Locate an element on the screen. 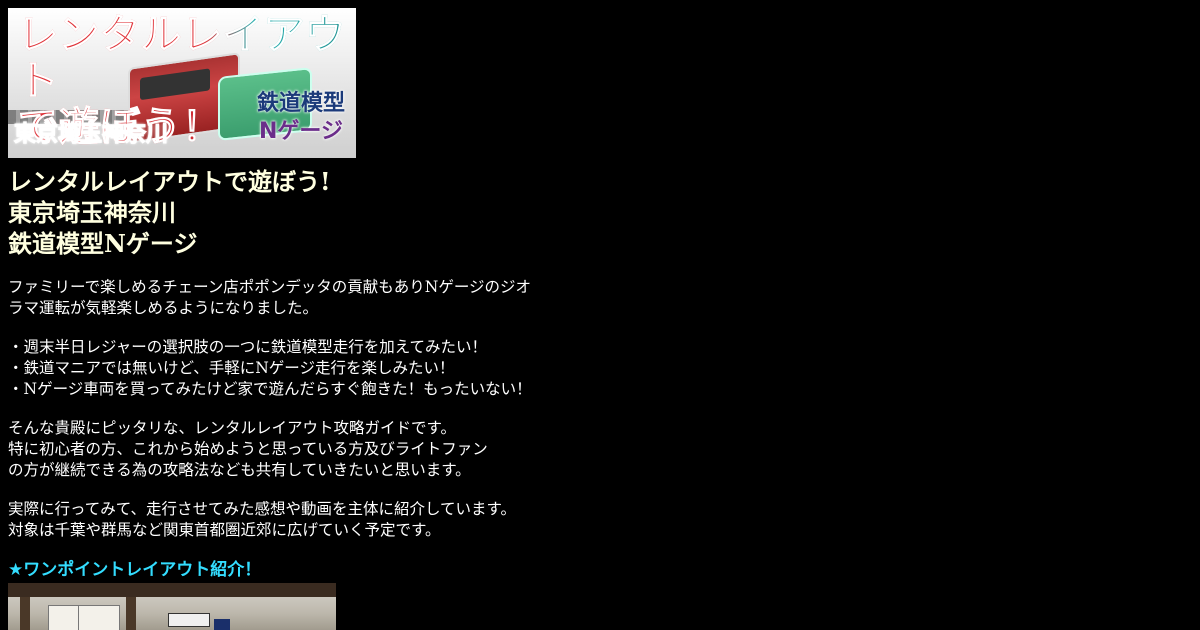 The height and width of the screenshot is (630, 1200). guide-line3: の方が継続できる為の攻略法なども共有していきたいと思います。 is located at coordinates (239, 470).